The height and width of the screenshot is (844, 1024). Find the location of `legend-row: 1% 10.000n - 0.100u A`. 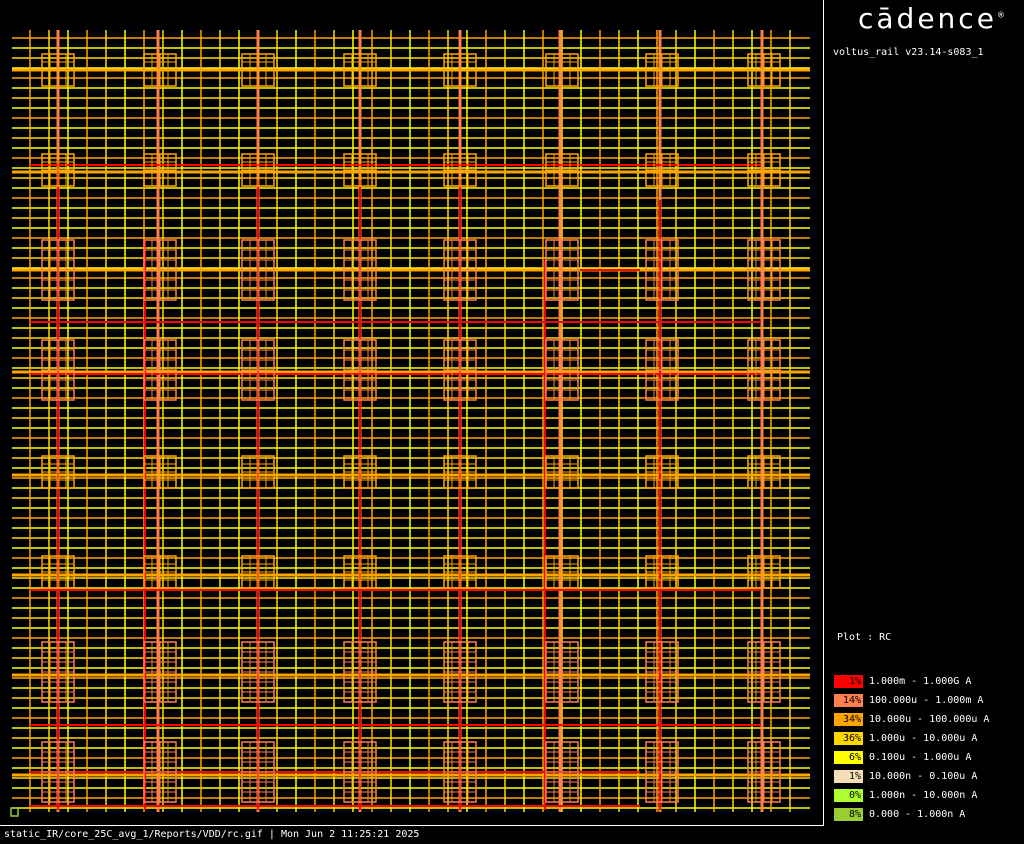

legend-row: 1% 10.000n - 0.100u A is located at coordinates (911, 776).